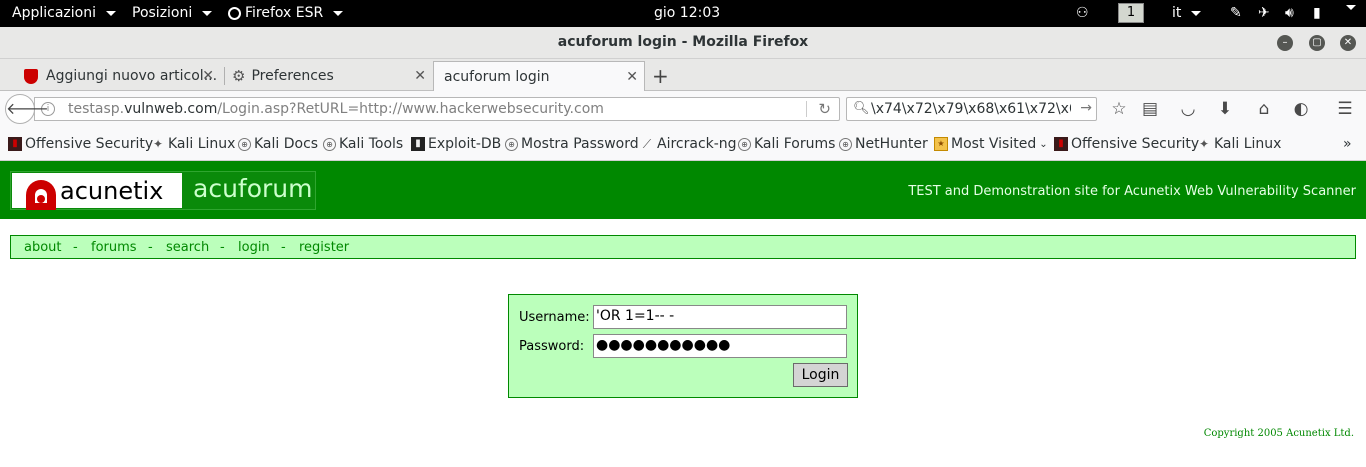  I want to click on hamburger-menu-icon: ☰, so click(1345, 109).